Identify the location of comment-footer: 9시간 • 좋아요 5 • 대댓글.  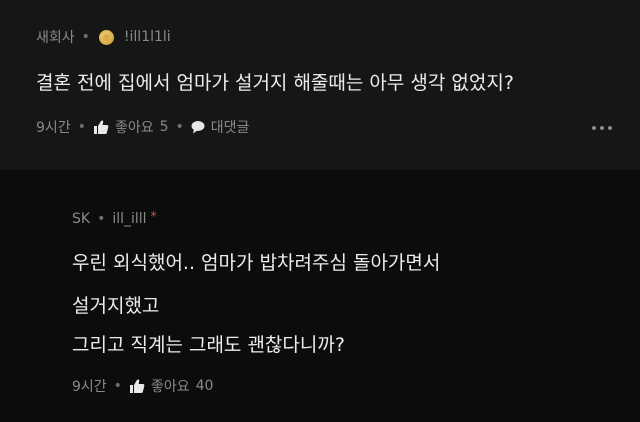
(142, 127).